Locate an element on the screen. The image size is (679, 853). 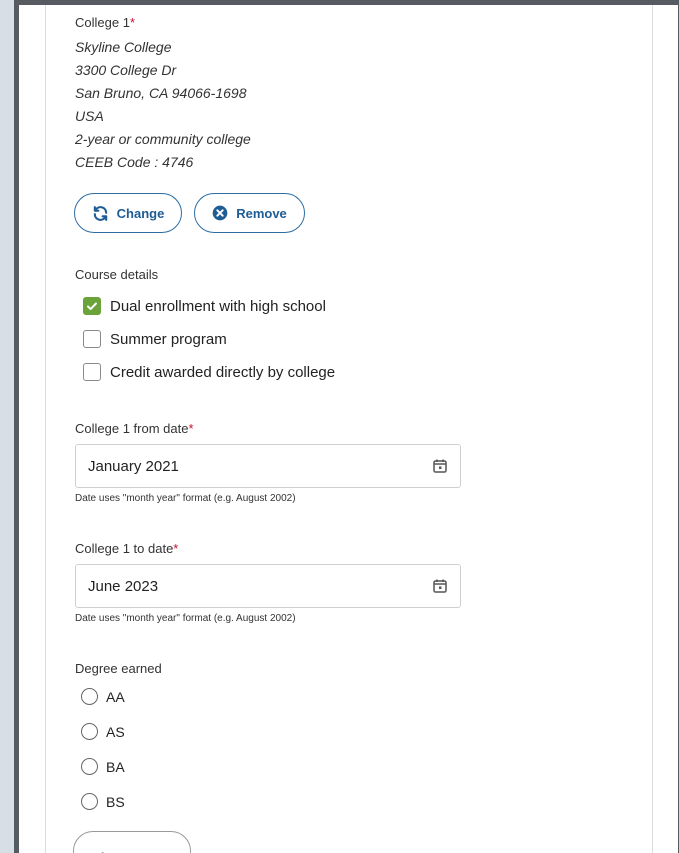
clear-answer-button: Clear answer is located at coordinates (132, 842).